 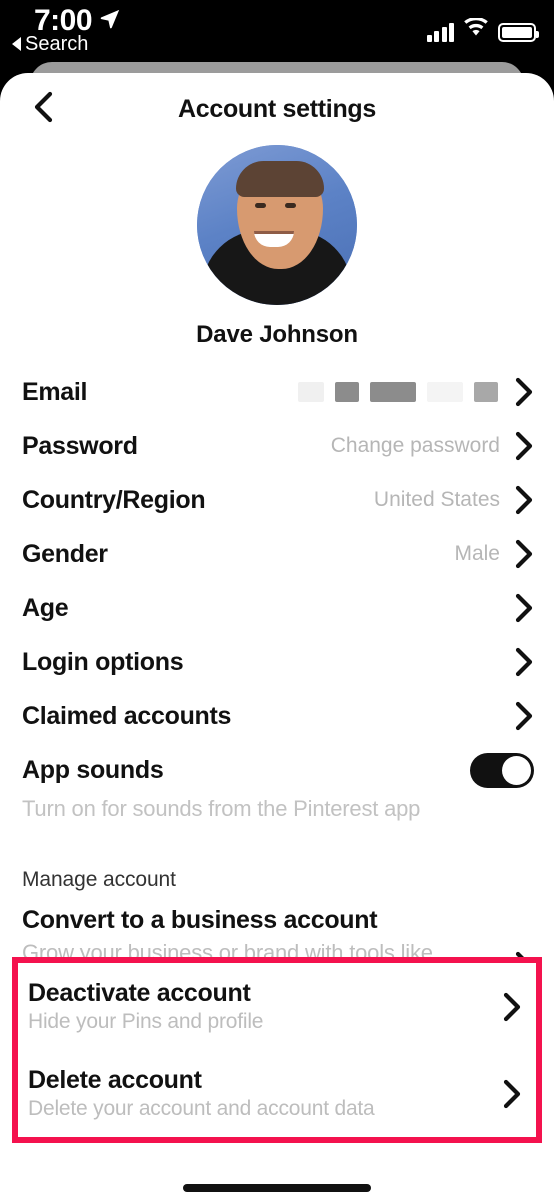 What do you see at coordinates (516, 770) in the screenshot?
I see `toggle-knob` at bounding box center [516, 770].